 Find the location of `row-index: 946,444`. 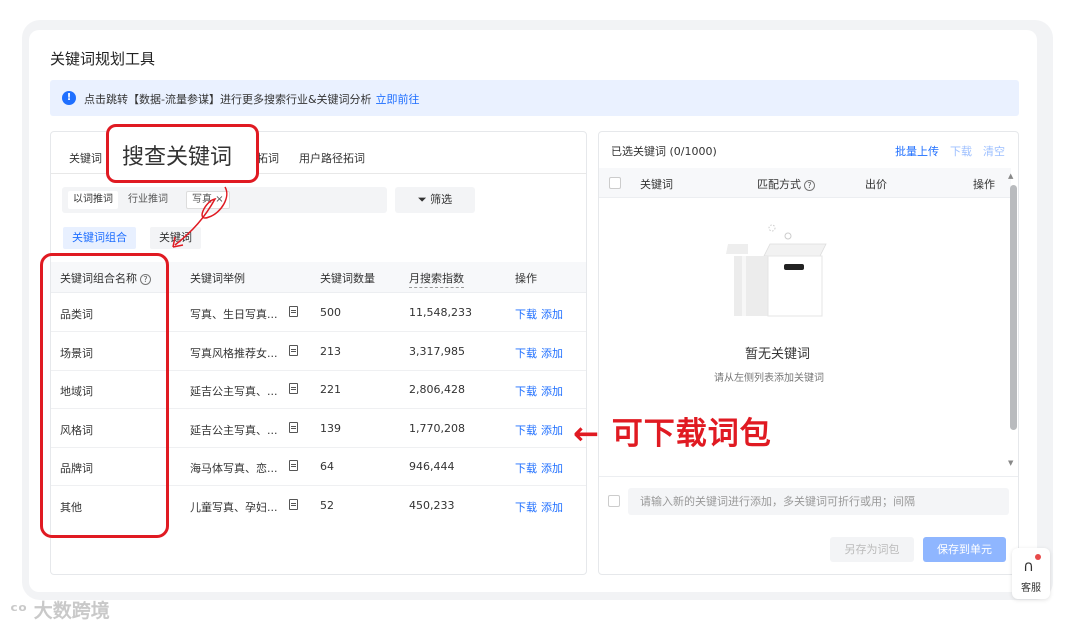

row-index: 946,444 is located at coordinates (432, 466).